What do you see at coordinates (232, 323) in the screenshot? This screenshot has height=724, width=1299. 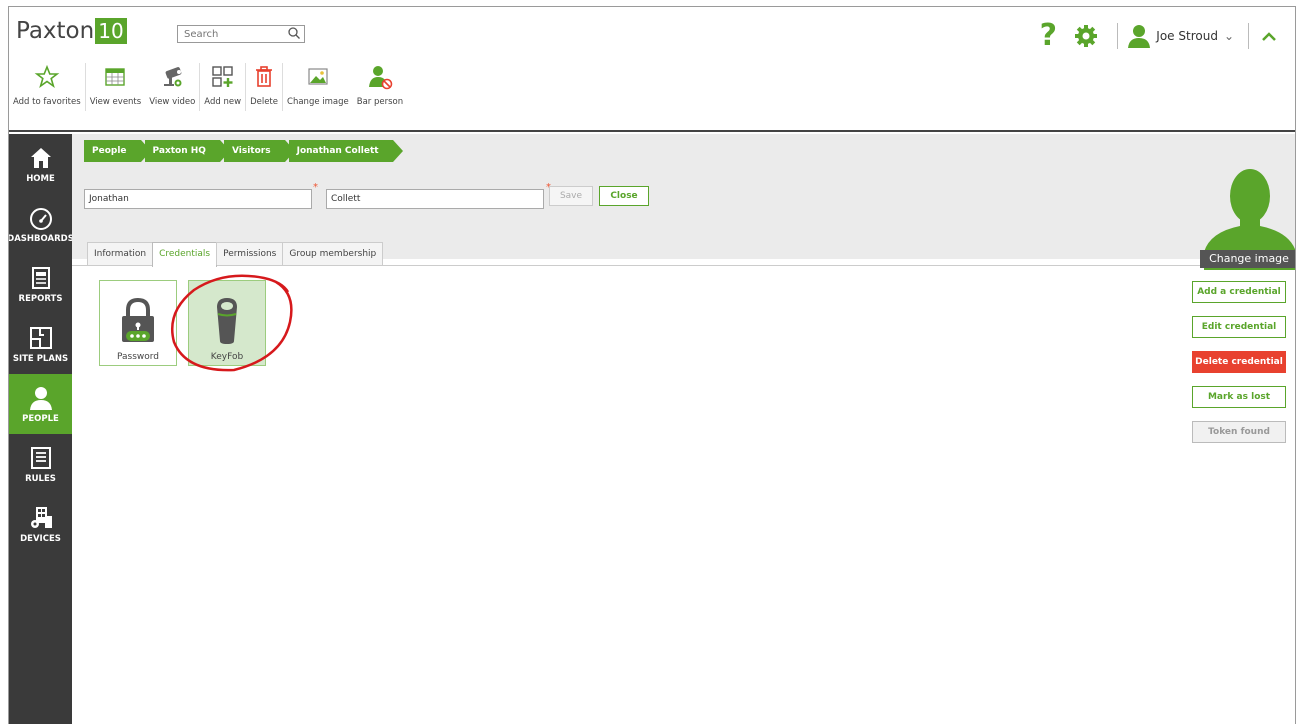 I see `highlight-circle-annotation` at bounding box center [232, 323].